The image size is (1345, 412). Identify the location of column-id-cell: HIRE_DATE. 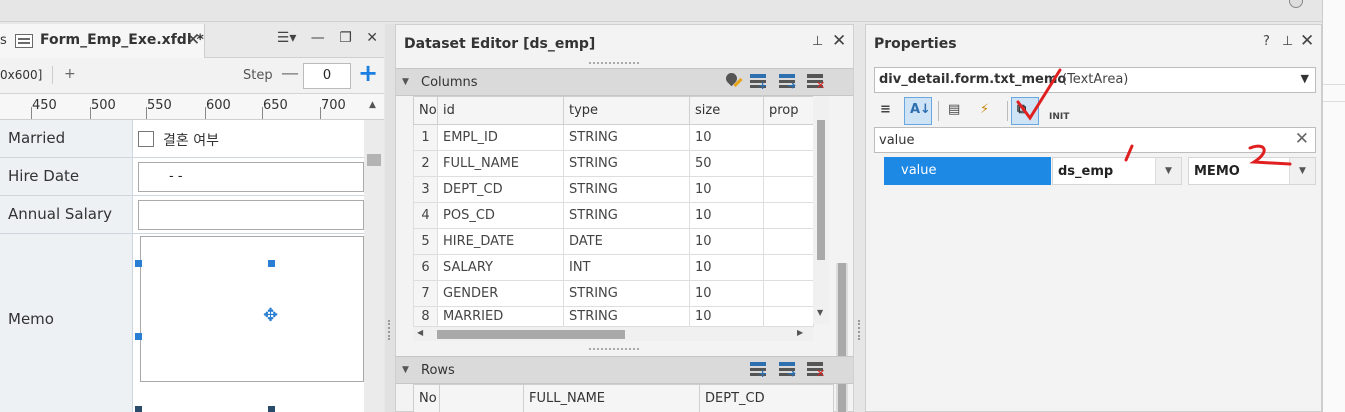
(500, 241).